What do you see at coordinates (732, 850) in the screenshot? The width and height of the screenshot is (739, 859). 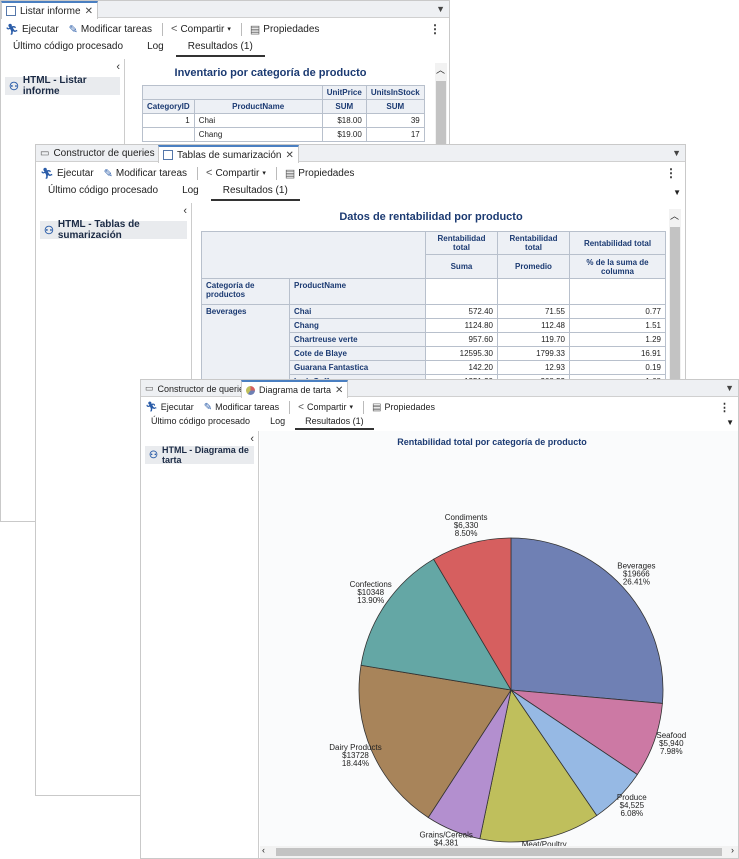 I see `scroll-right-icon: ›` at bounding box center [732, 850].